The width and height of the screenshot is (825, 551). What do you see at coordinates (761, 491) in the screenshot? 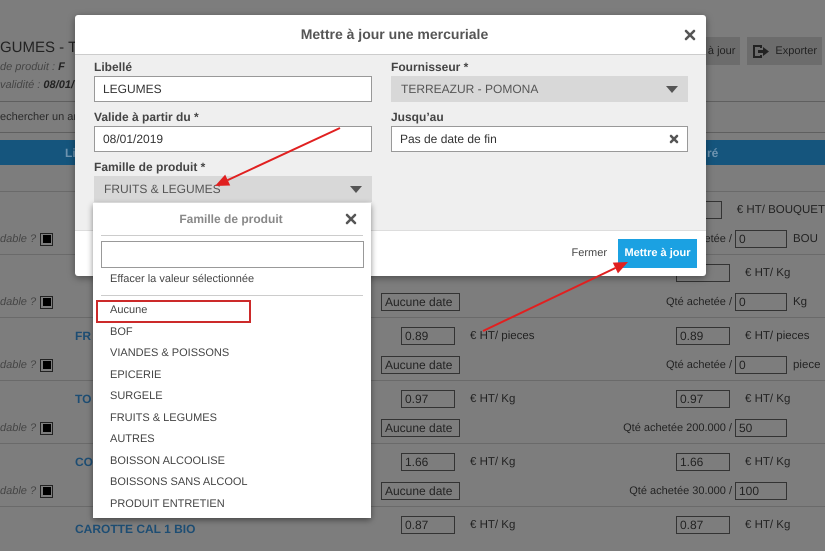
I see `quantity-field: 100` at bounding box center [761, 491].